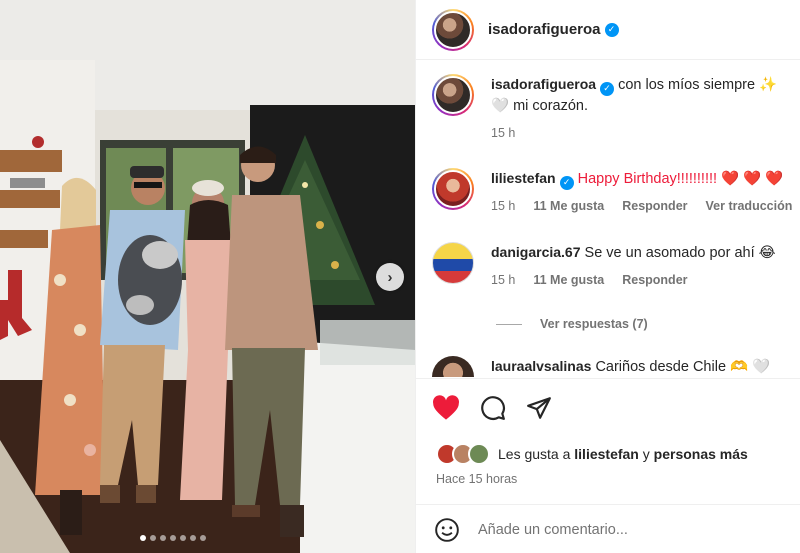  What do you see at coordinates (618, 529) in the screenshot?
I see `comment-input` at bounding box center [618, 529].